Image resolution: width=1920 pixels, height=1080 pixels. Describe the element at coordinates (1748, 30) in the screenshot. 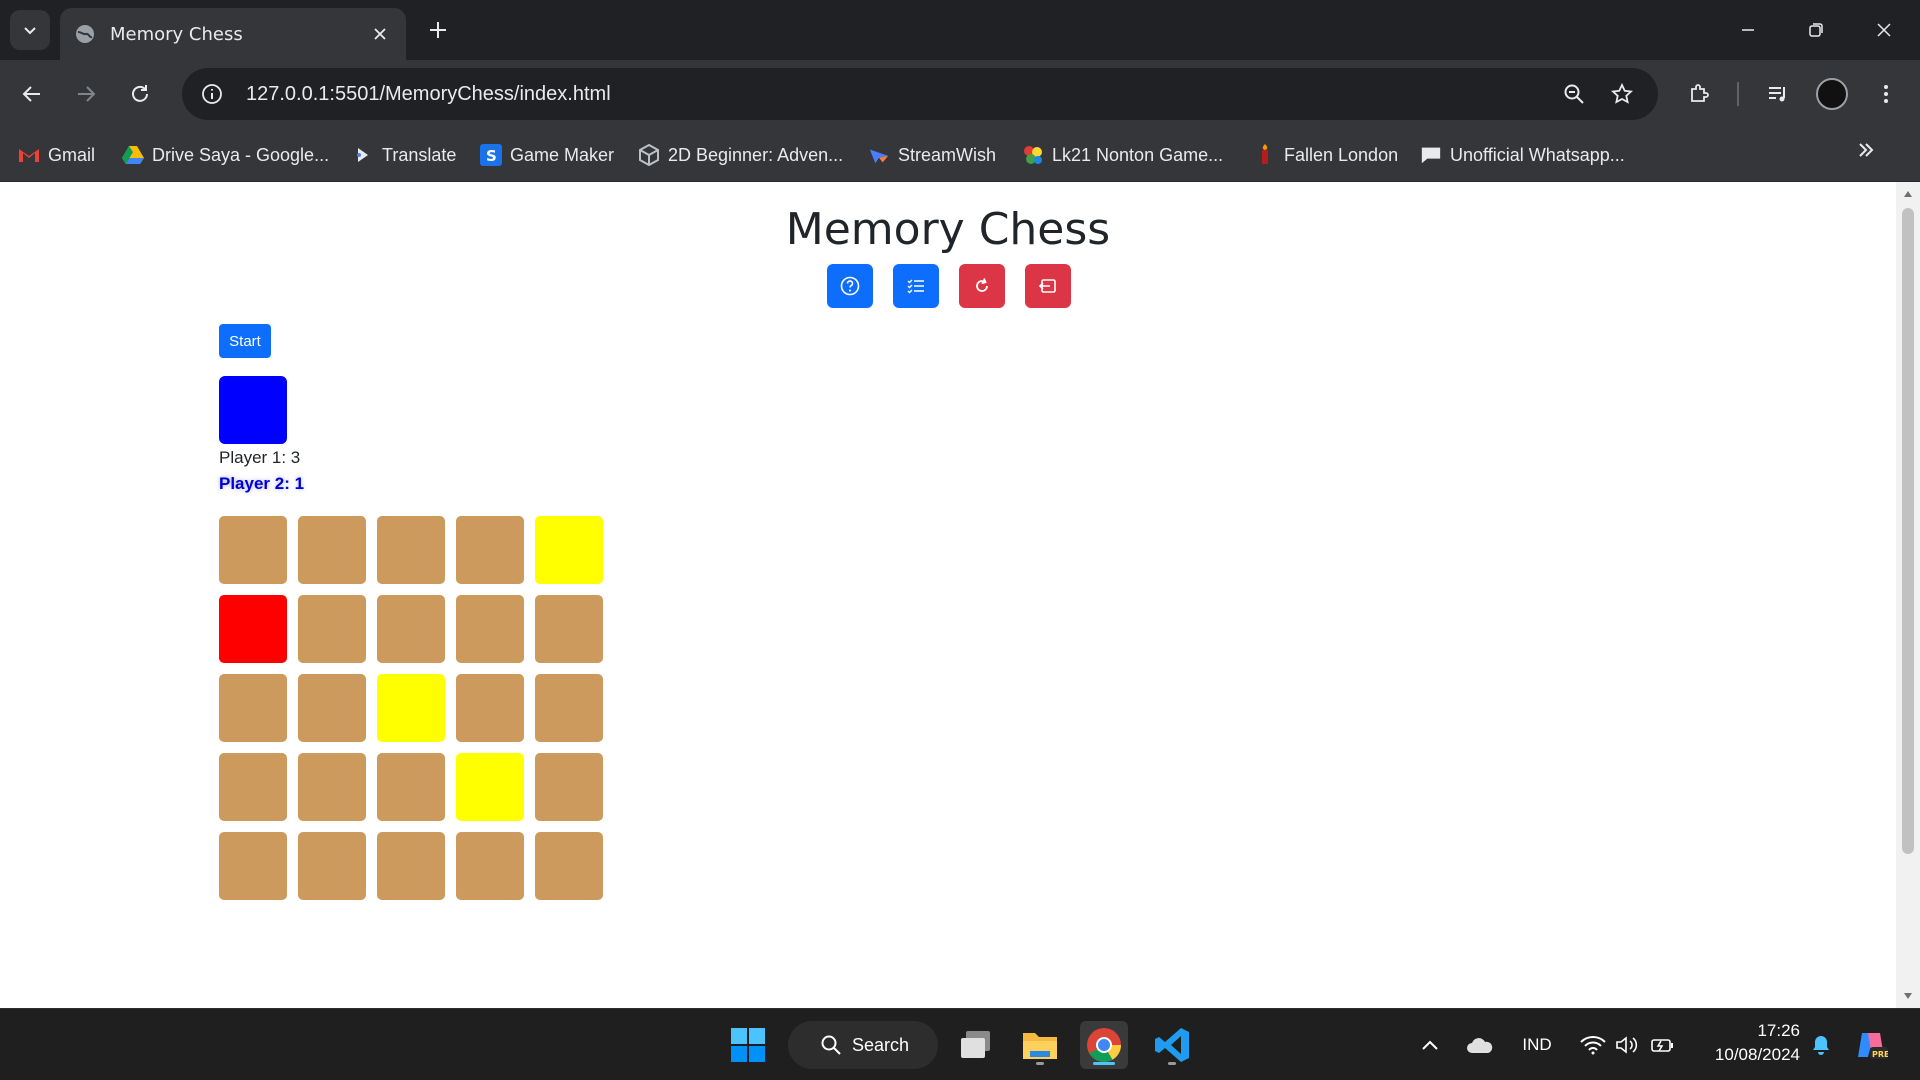

I see `minimize-button` at that location.